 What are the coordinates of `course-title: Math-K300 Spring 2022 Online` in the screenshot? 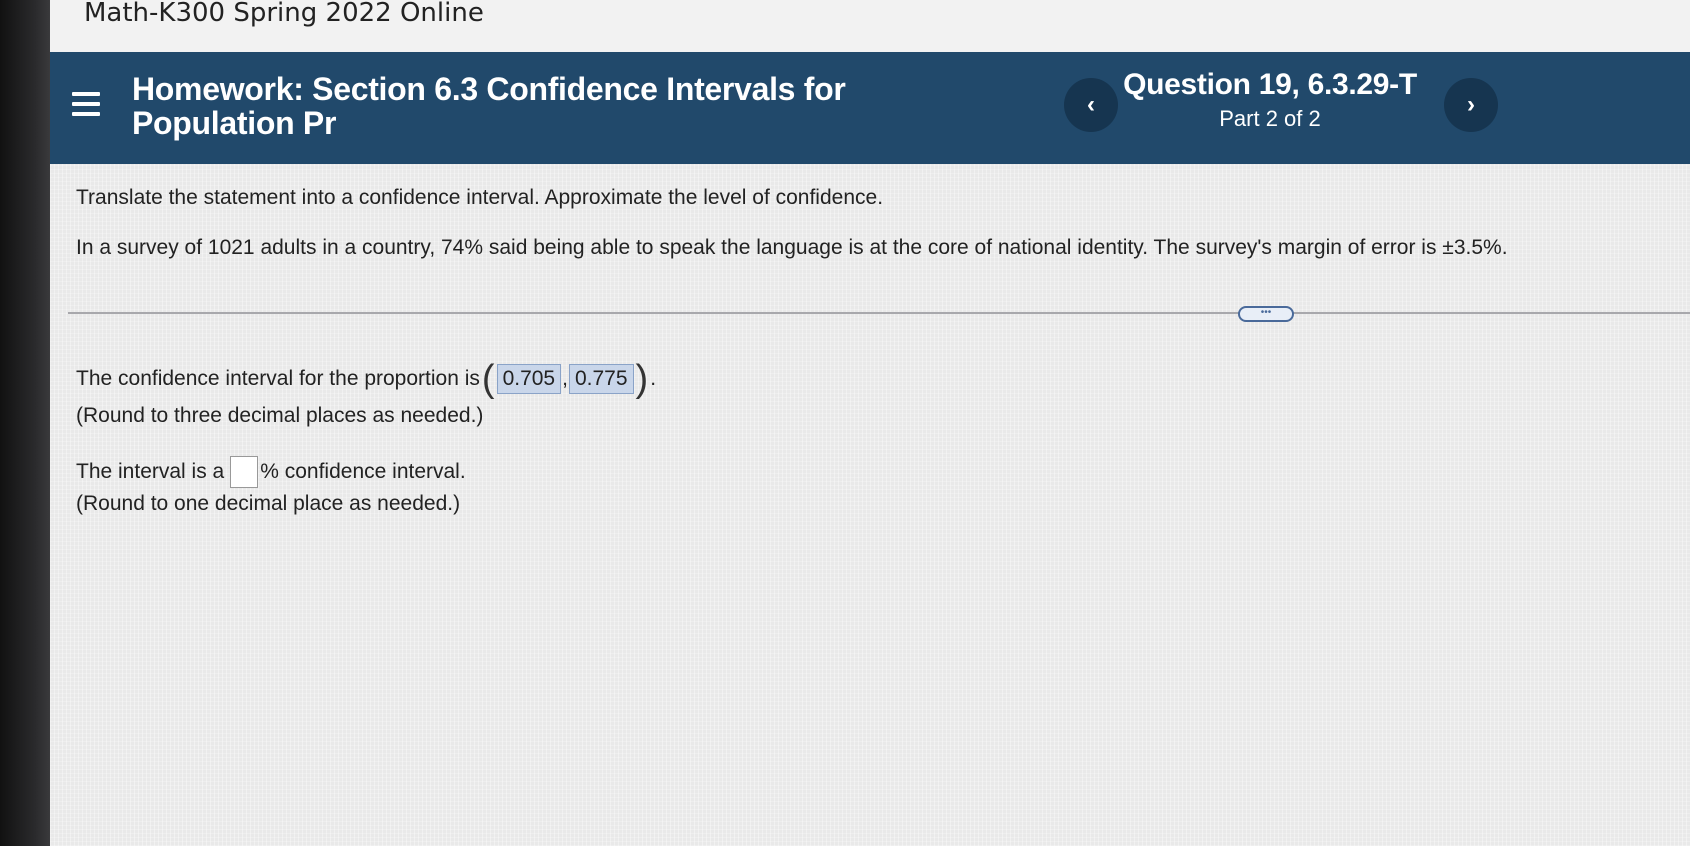 It's located at (284, 14).